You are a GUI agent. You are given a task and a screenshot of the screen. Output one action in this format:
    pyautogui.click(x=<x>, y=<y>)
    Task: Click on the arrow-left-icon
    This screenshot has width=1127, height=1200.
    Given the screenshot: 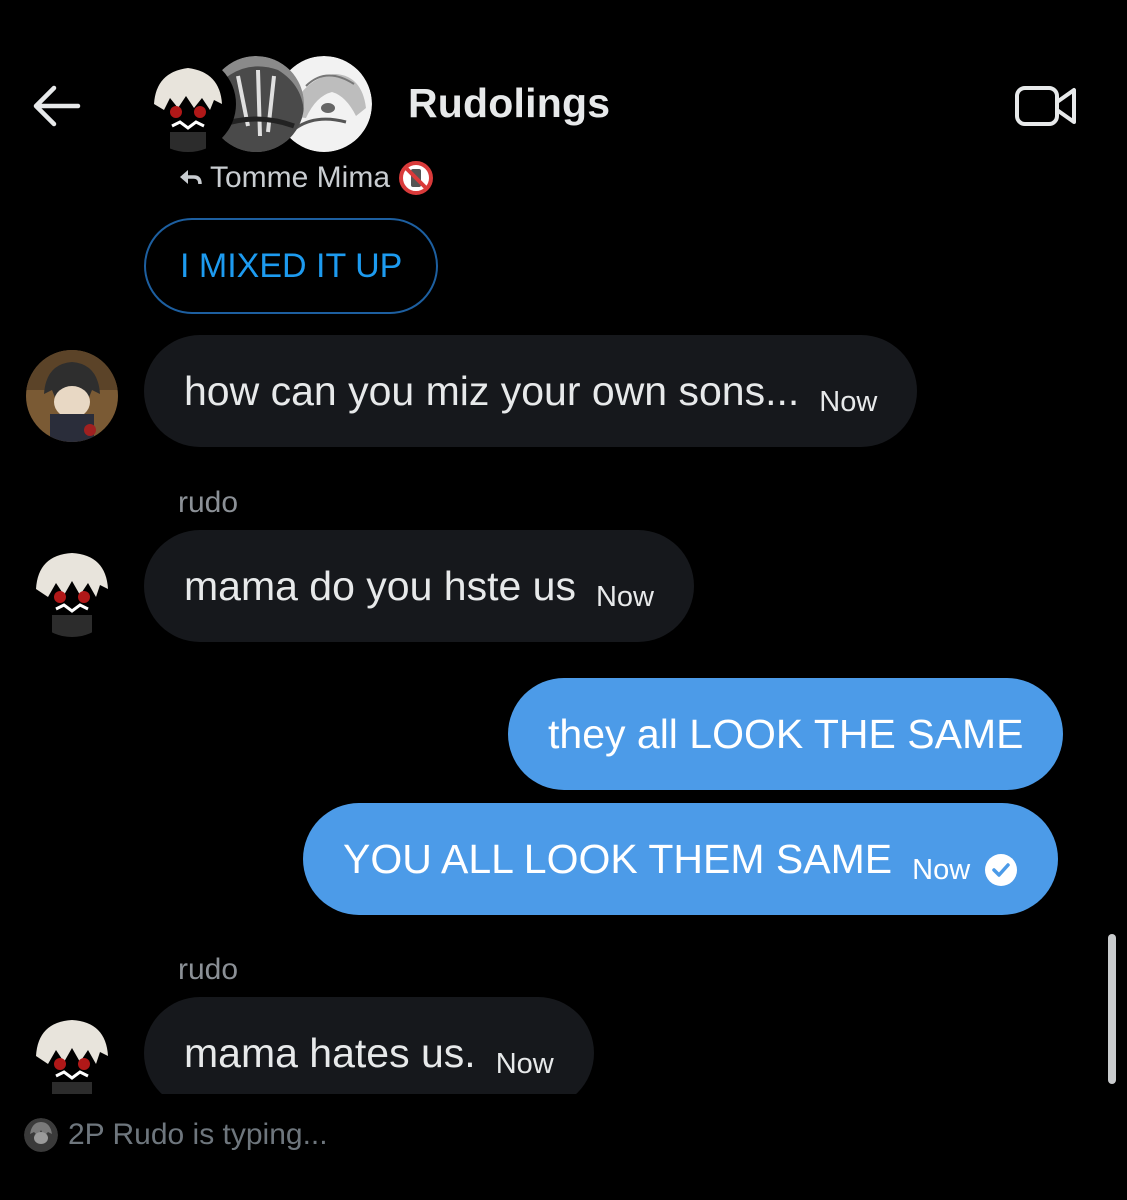 What is the action you would take?
    pyautogui.click(x=57, y=106)
    